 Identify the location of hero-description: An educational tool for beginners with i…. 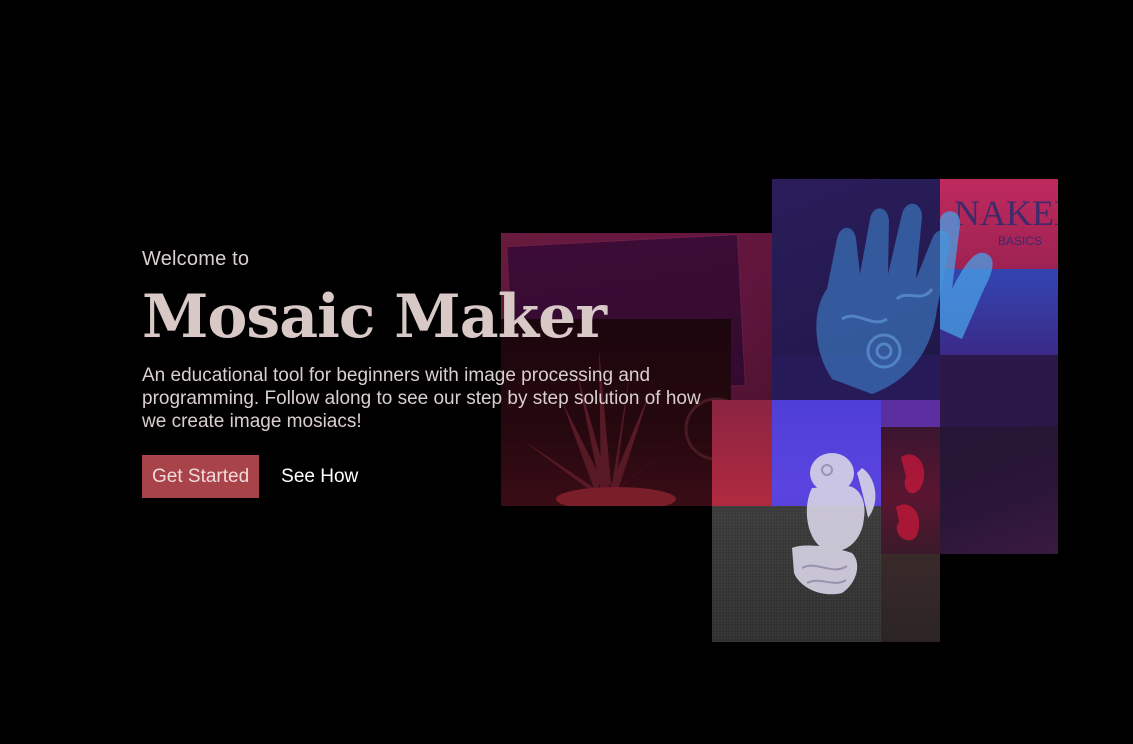
(421, 398).